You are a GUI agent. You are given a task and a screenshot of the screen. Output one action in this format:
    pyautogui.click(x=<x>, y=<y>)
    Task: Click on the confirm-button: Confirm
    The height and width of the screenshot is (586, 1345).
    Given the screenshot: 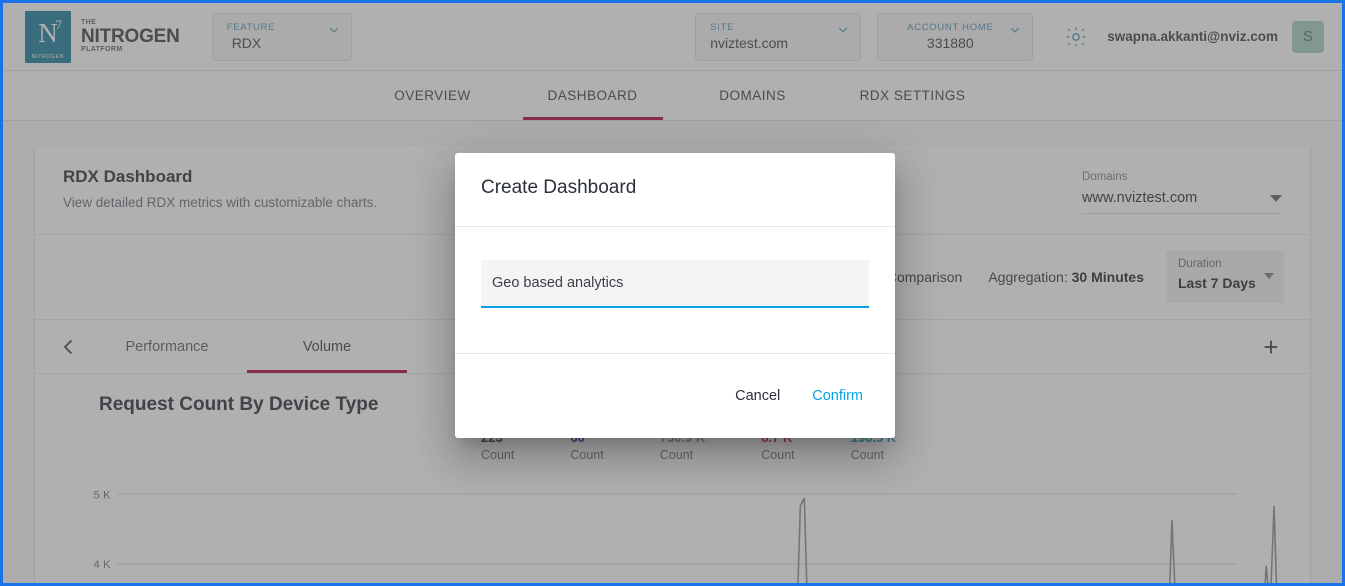 What is the action you would take?
    pyautogui.click(x=837, y=396)
    